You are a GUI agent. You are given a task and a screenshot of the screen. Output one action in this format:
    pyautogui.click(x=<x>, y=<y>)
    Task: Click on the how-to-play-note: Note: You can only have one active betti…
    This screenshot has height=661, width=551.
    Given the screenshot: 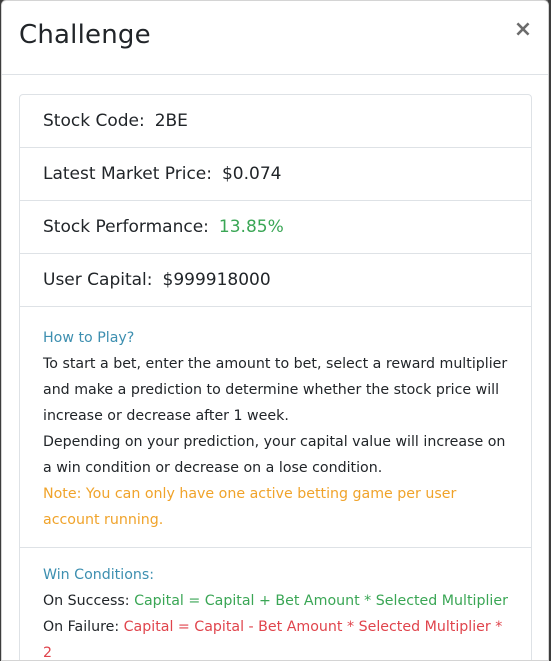 What is the action you would take?
    pyautogui.click(x=250, y=507)
    